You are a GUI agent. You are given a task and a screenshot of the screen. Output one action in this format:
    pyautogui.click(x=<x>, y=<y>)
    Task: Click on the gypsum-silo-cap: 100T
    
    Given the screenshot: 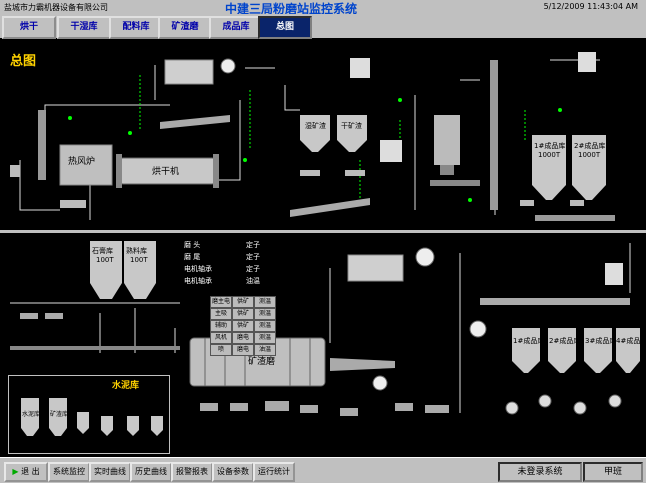 What is the action you would take?
    pyautogui.click(x=105, y=260)
    